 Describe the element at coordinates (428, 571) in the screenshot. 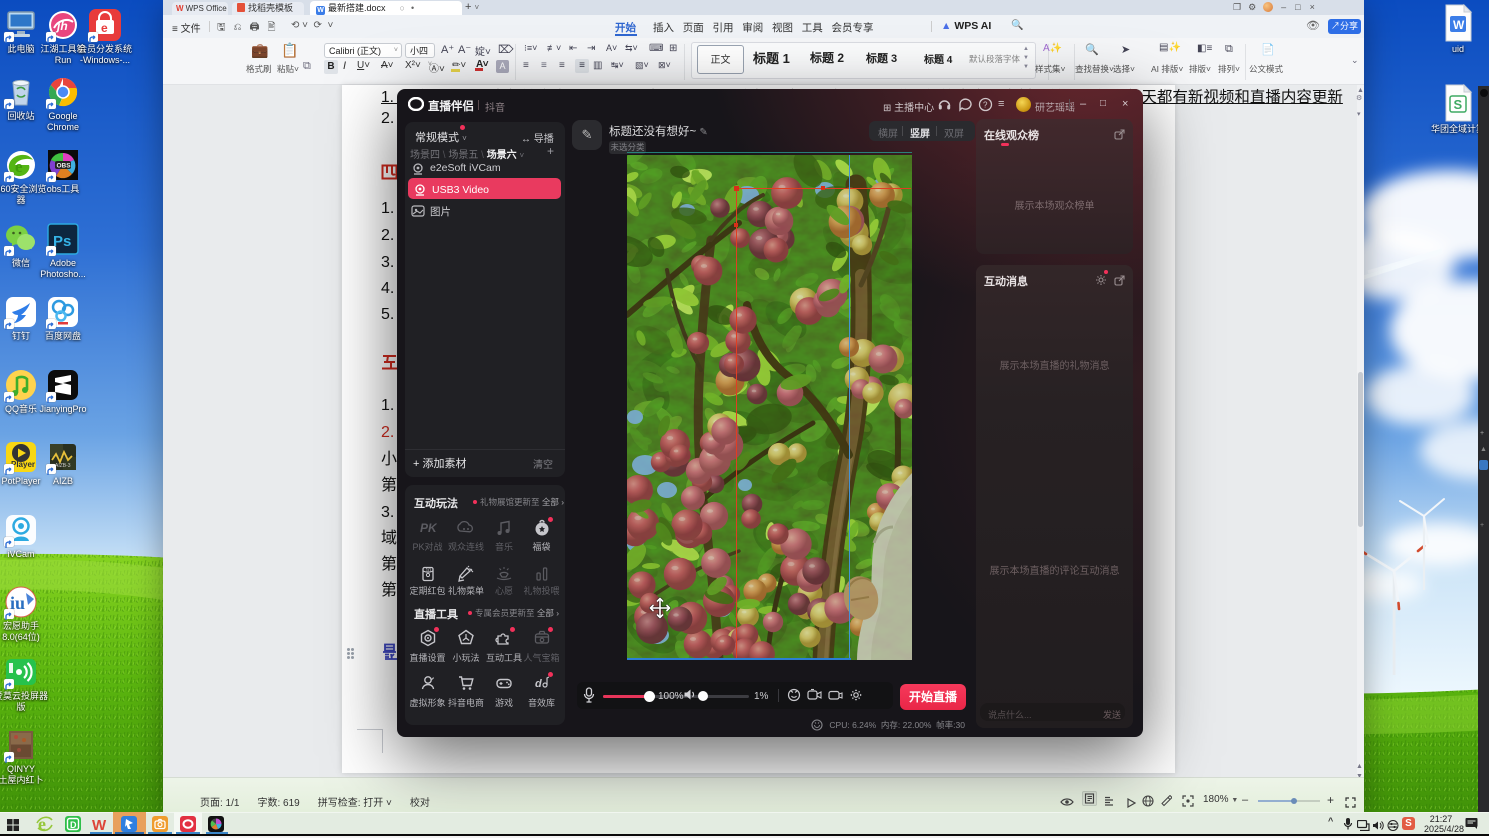

I see `svg-text: 10` at that location.